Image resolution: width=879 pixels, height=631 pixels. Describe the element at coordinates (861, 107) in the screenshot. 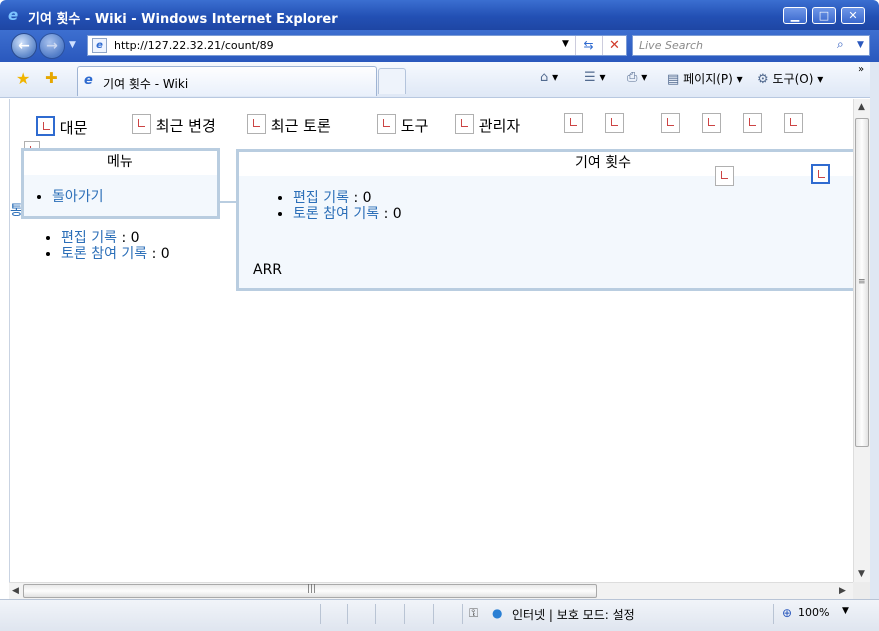

I see `scroll-up-icon: ▲` at that location.